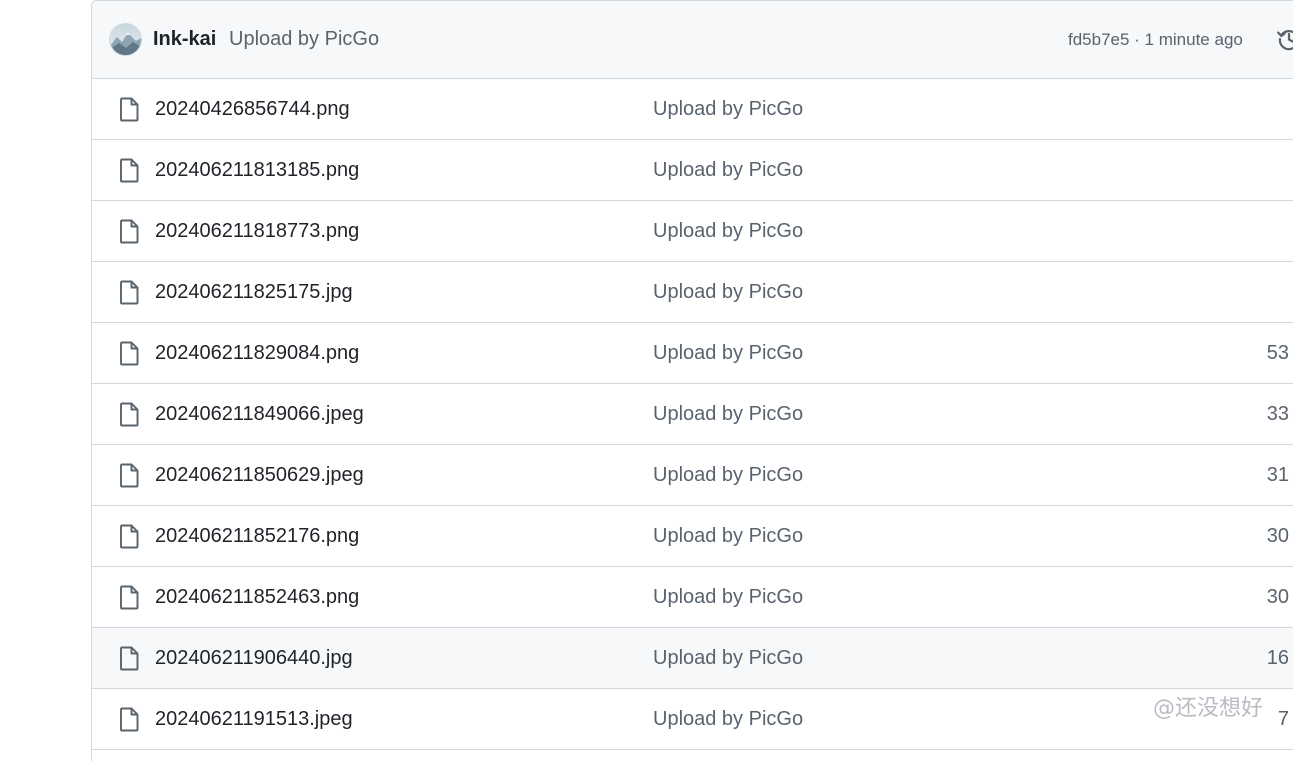  I want to click on file-row: 202406211829084.png Upload by PicGo 53, so click(692, 353).